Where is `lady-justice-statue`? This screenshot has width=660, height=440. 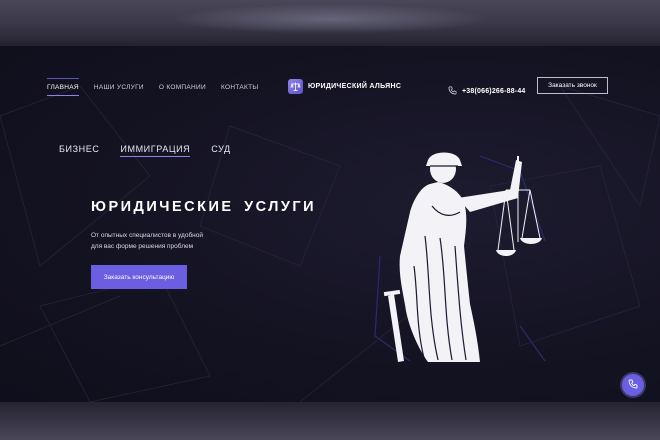
lady-justice-statue is located at coordinates (460, 257).